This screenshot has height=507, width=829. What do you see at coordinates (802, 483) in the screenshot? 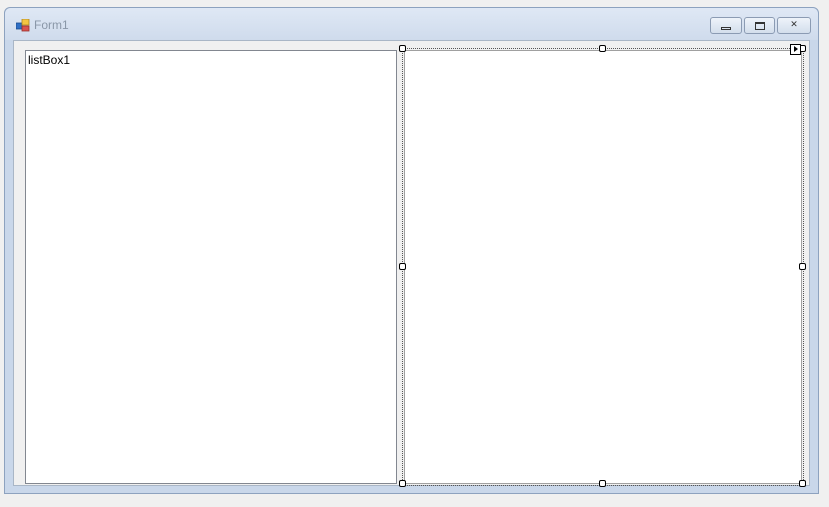
I see `resize-handle-bottom-right` at bounding box center [802, 483].